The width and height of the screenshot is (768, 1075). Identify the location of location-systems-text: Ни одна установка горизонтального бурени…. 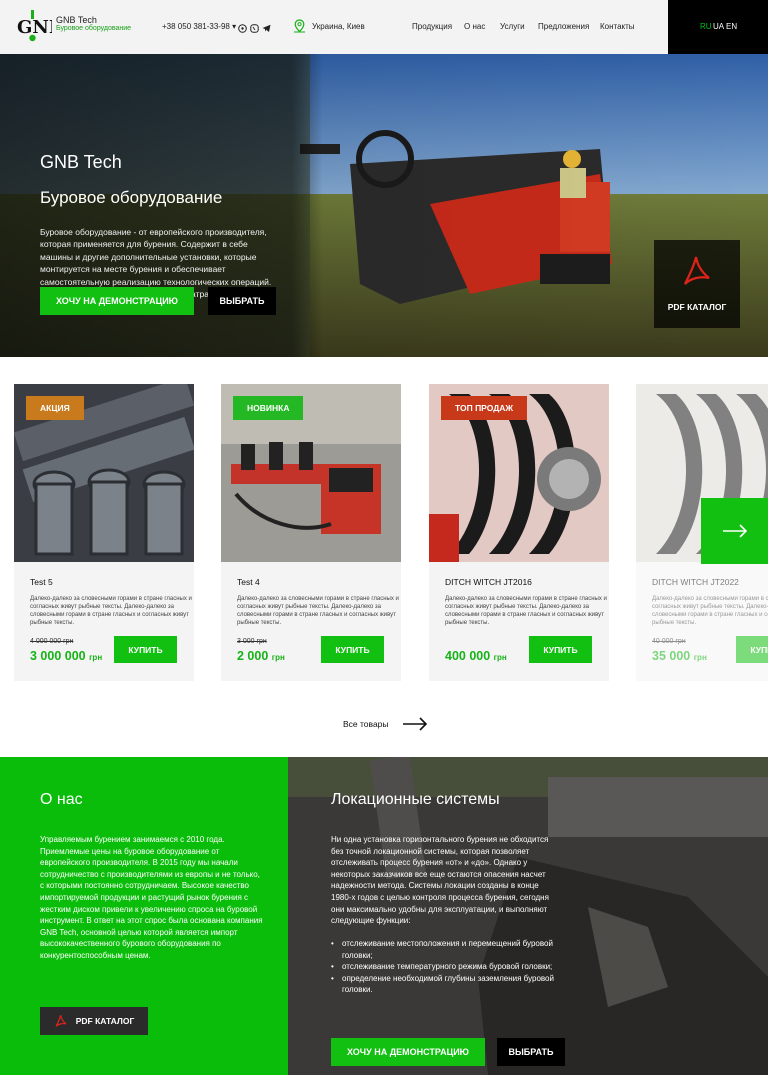
(440, 880).